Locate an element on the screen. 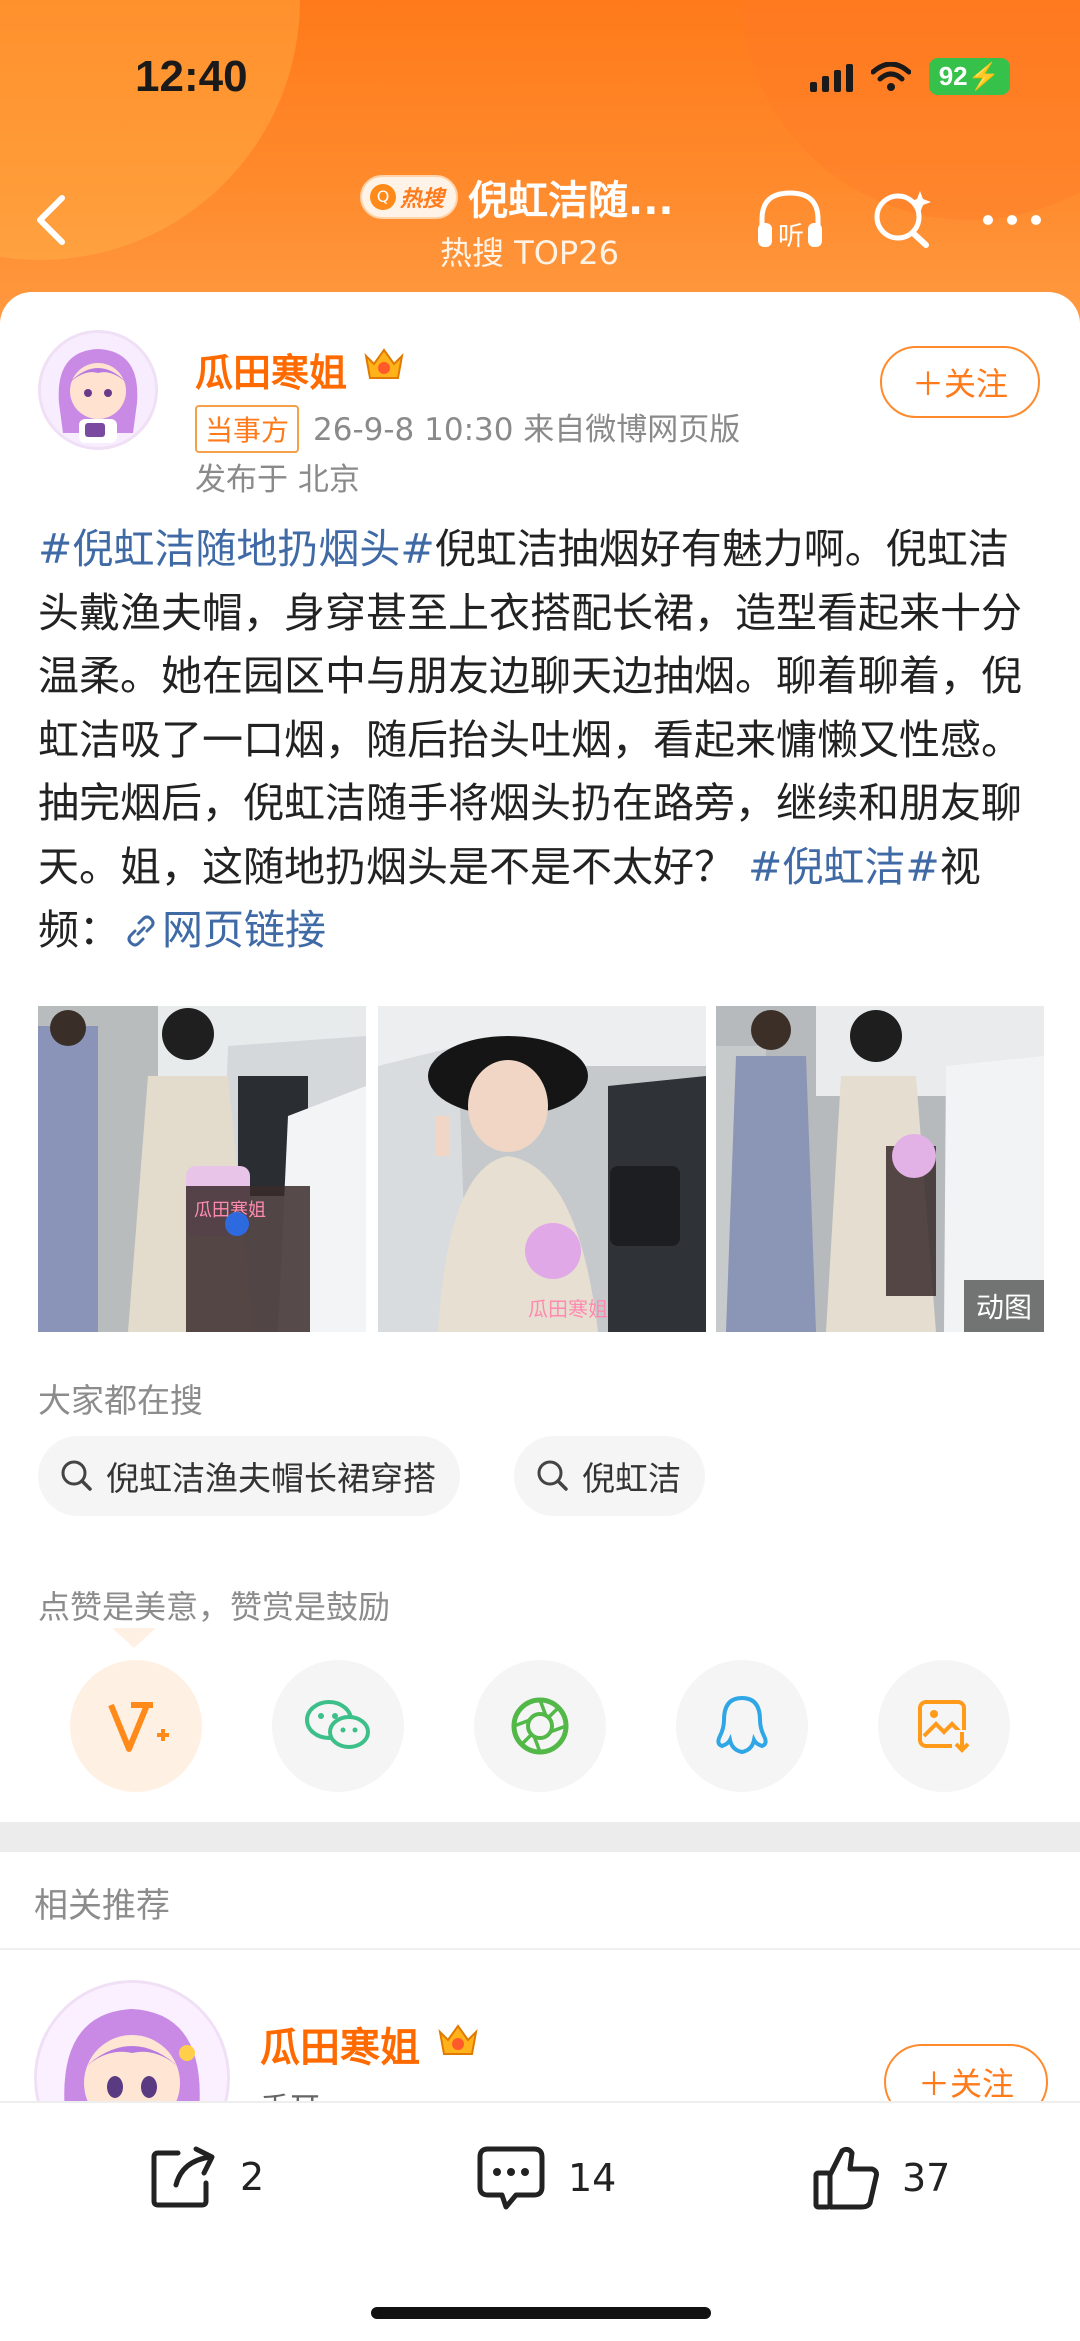 The image size is (1080, 2341). comment-button: 14 is located at coordinates (545, 2178).